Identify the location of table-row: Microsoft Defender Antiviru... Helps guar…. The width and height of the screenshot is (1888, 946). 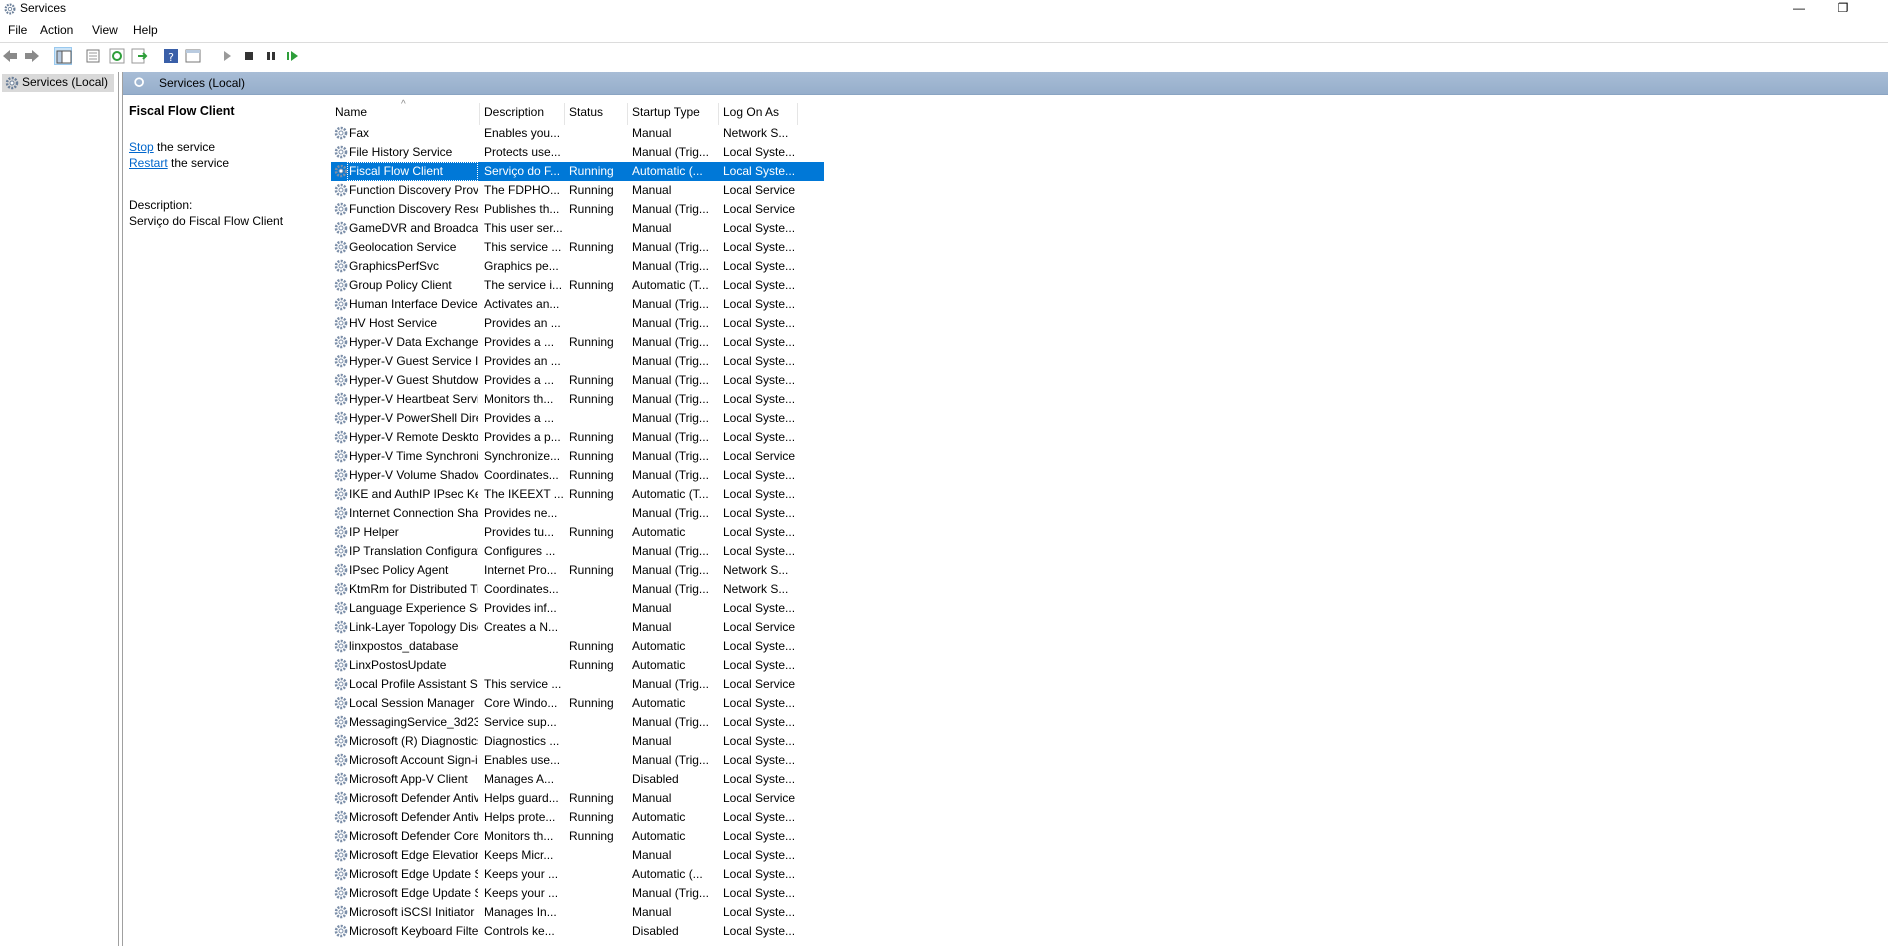
(577, 798).